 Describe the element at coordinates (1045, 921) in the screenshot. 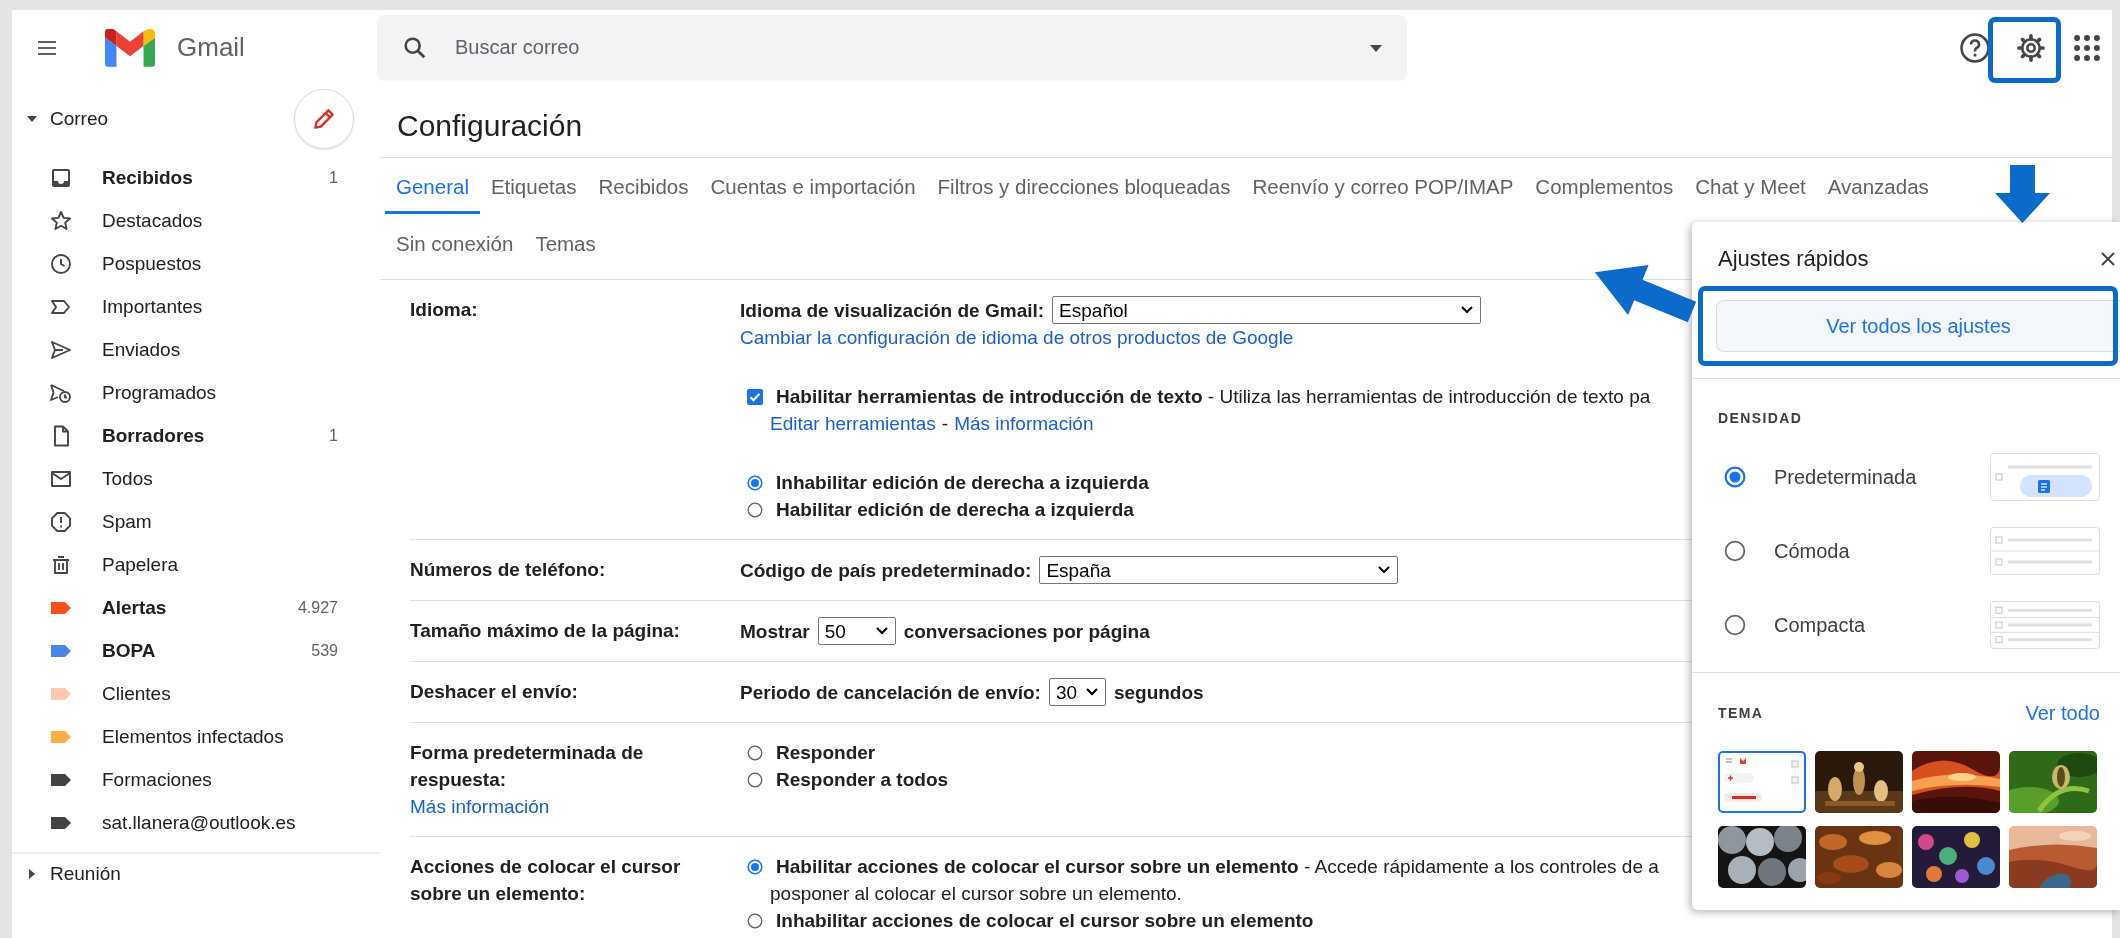

I see `option-label: Inhabilitar acciones de colocar el cursor sobre un elemento` at that location.